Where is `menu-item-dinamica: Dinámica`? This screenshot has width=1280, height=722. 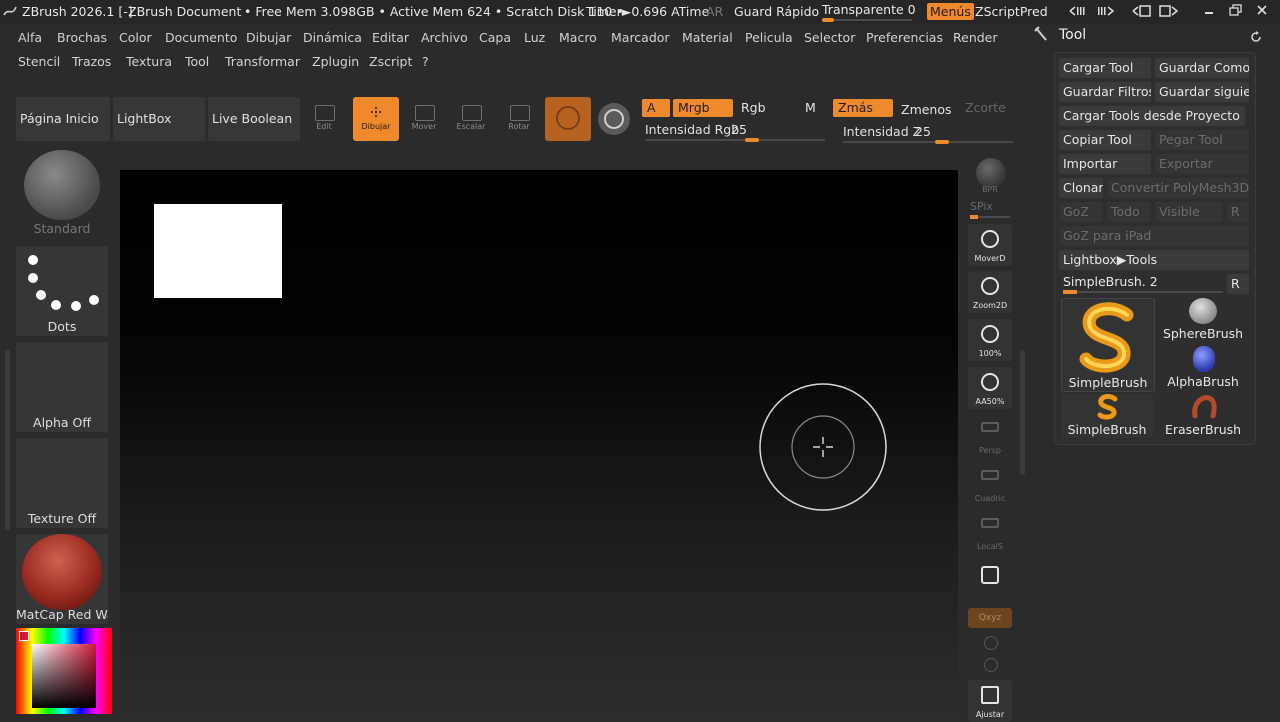 menu-item-dinamica: Dinámica is located at coordinates (332, 37).